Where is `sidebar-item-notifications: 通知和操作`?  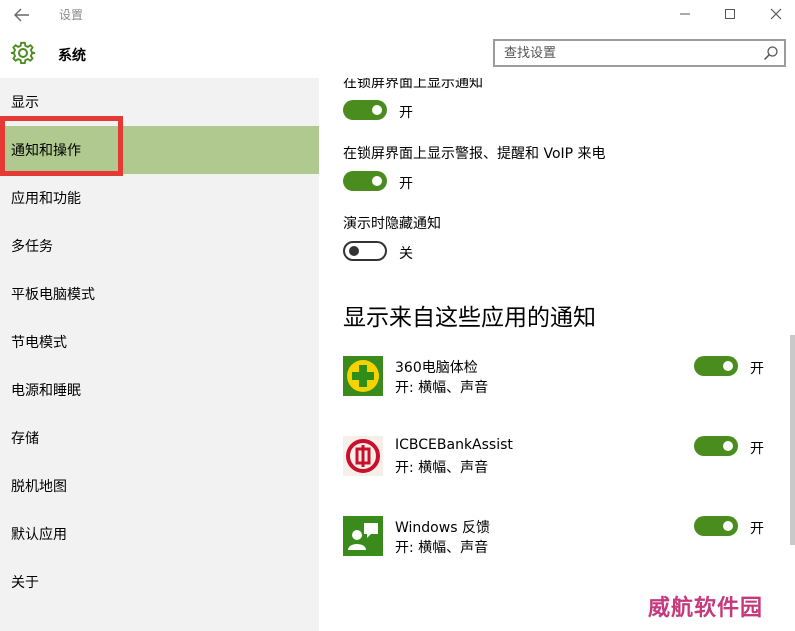
sidebar-item-notifications: 通知和操作 is located at coordinates (159, 150).